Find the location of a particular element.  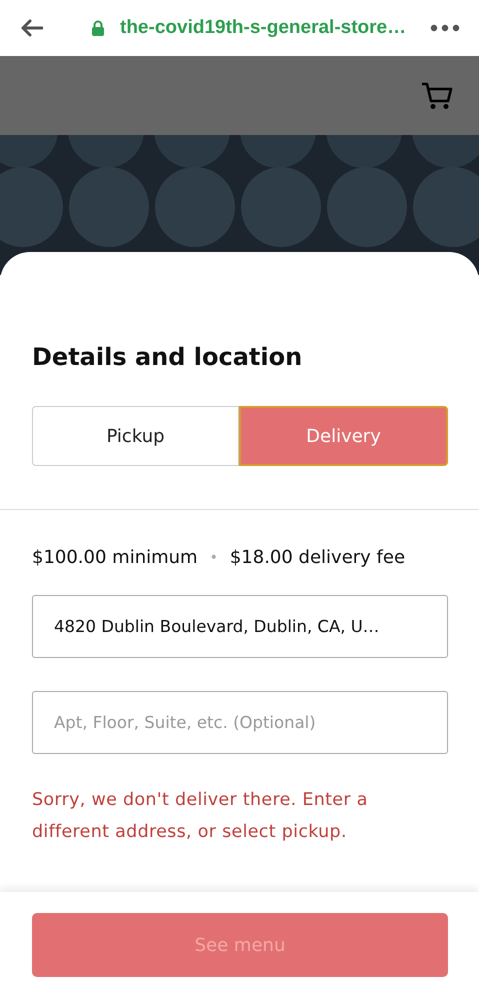

fulfillment-tab: Pickup is located at coordinates (135, 436).